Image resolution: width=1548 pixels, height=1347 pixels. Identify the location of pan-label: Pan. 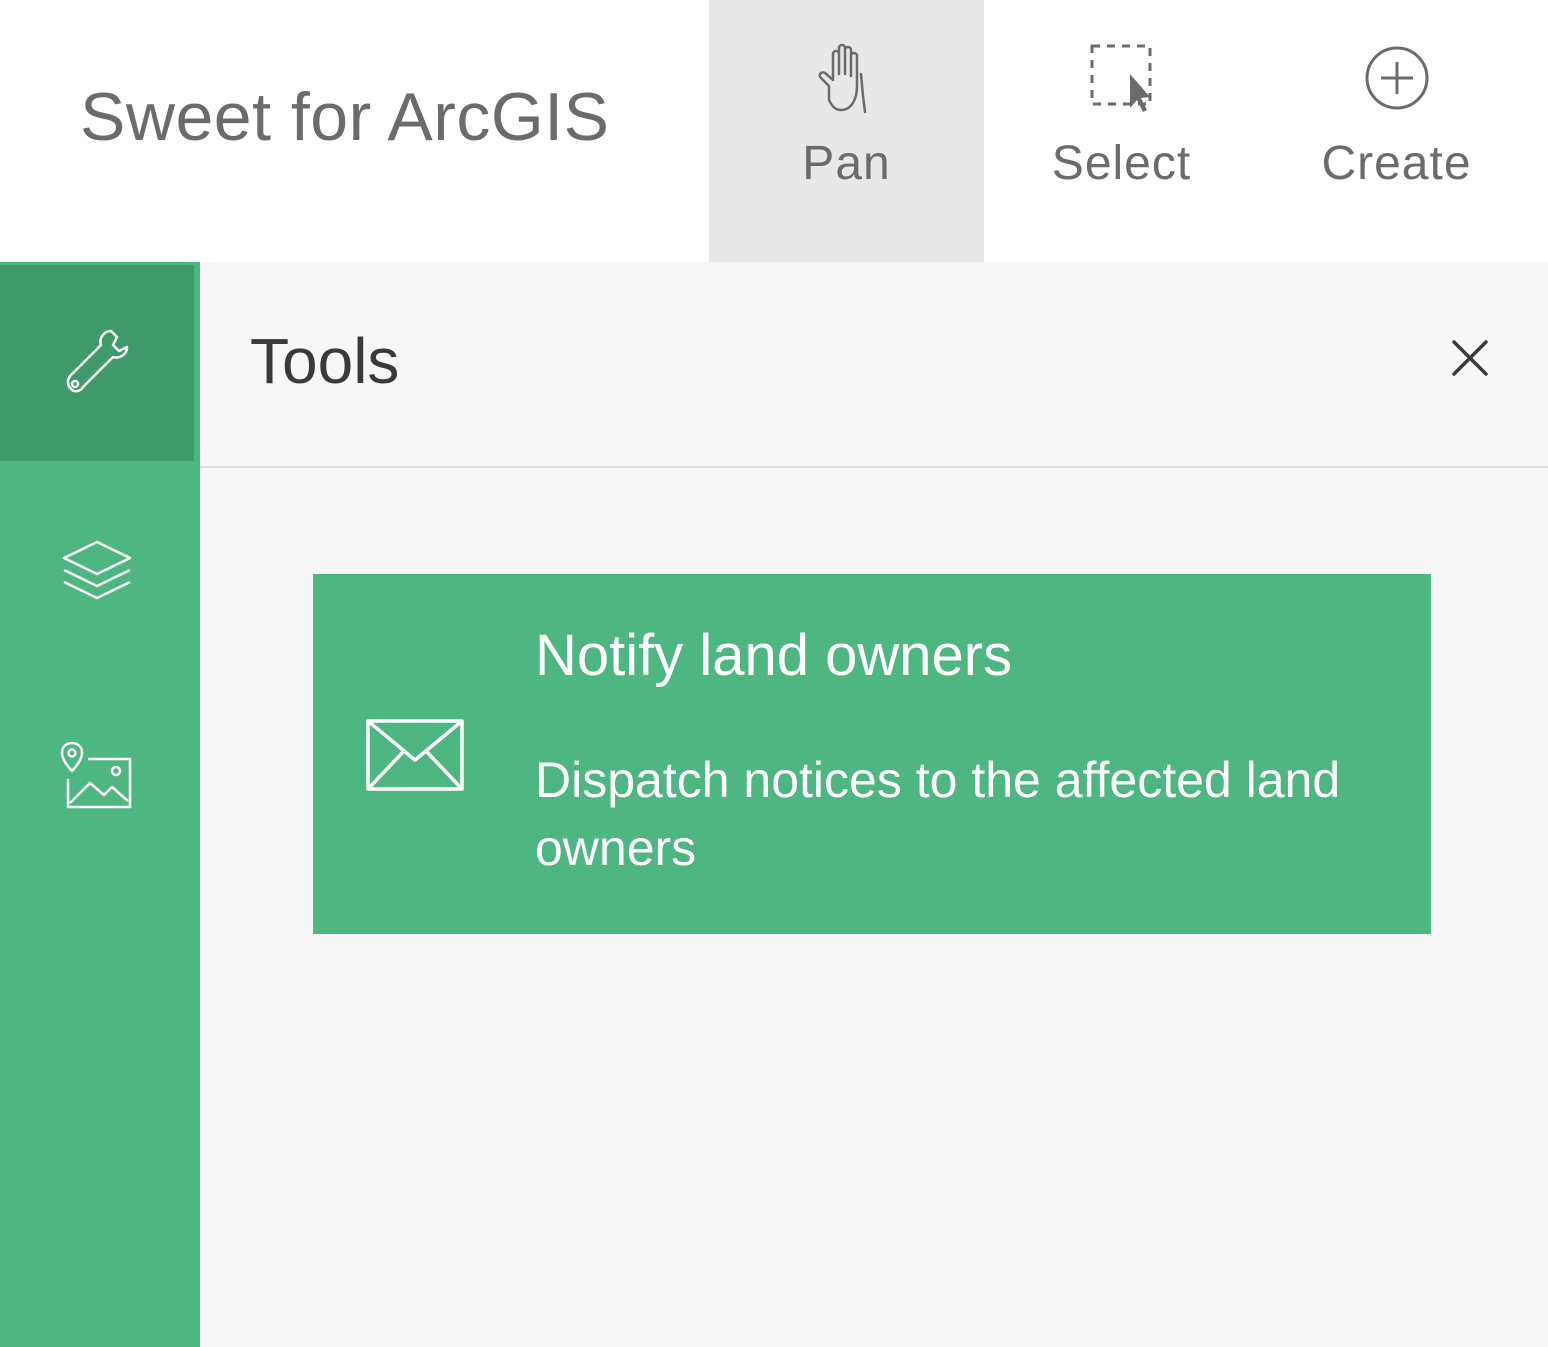
(846, 163).